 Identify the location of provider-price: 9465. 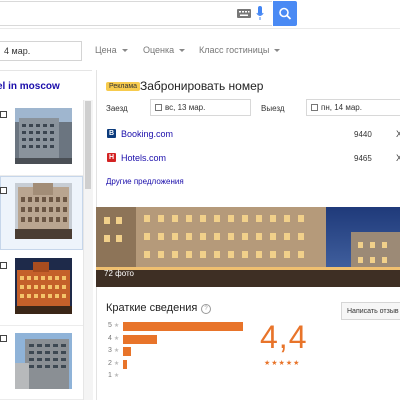
(363, 158).